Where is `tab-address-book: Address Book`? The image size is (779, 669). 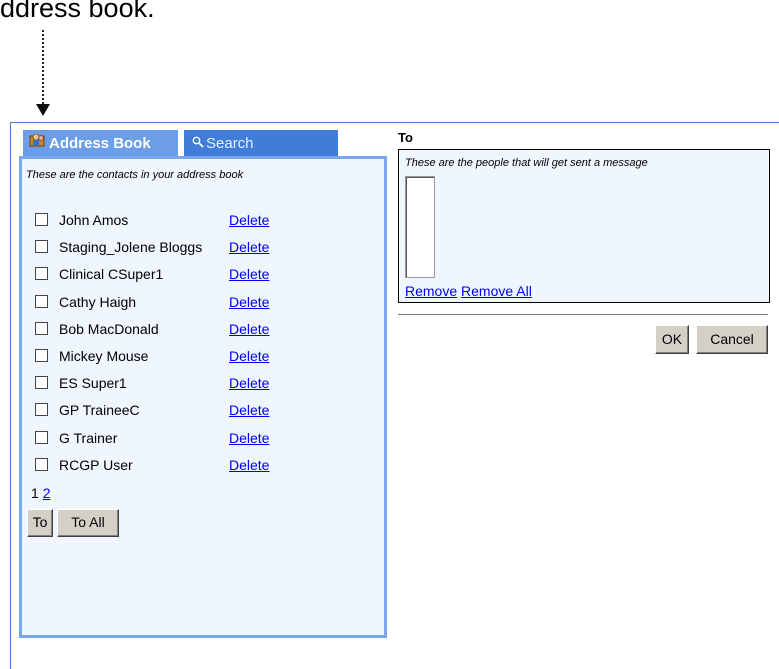
tab-address-book: Address Book is located at coordinates (100, 143).